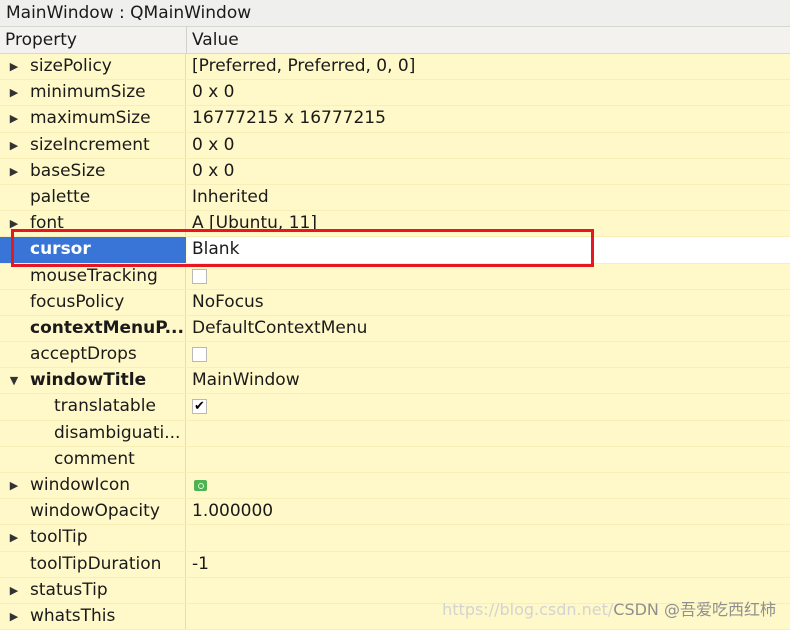 Image resolution: width=790 pixels, height=630 pixels. What do you see at coordinates (488, 302) in the screenshot?
I see `property-value-cell: NoFocus` at bounding box center [488, 302].